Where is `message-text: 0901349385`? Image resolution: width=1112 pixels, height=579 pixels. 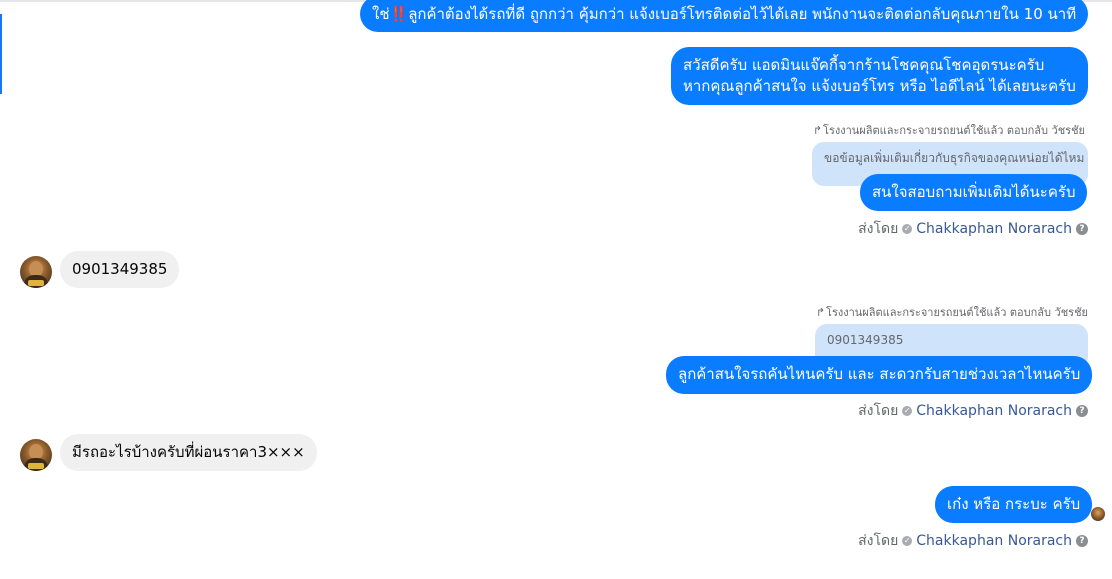 message-text: 0901349385 is located at coordinates (120, 269).